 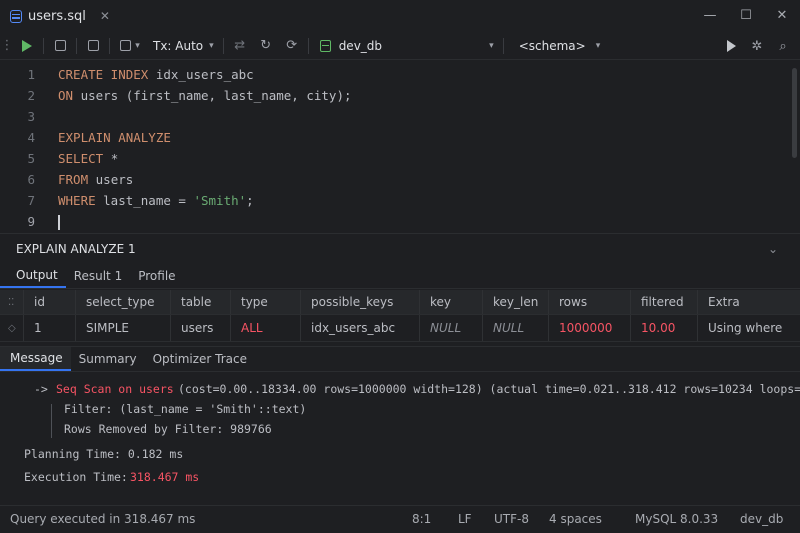 What do you see at coordinates (794, 113) in the screenshot?
I see `editor-scrollbar` at bounding box center [794, 113].